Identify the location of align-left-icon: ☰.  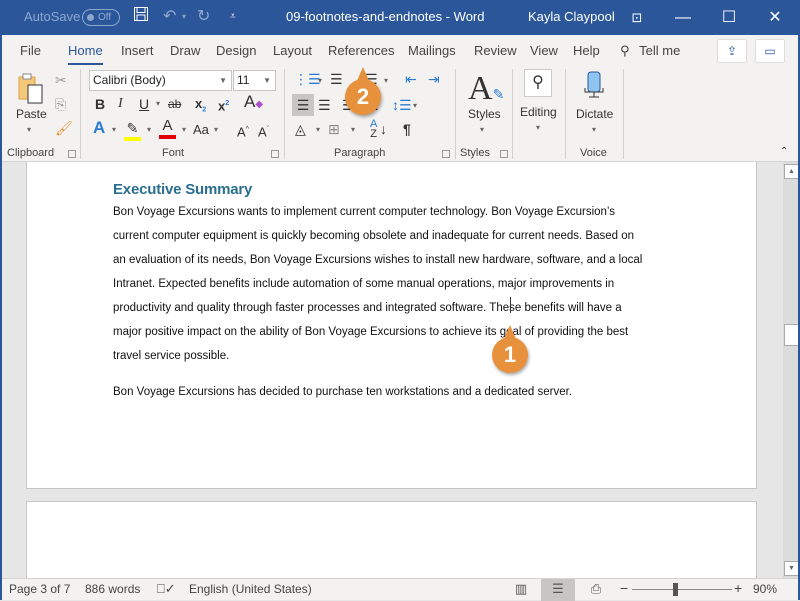
(303, 105).